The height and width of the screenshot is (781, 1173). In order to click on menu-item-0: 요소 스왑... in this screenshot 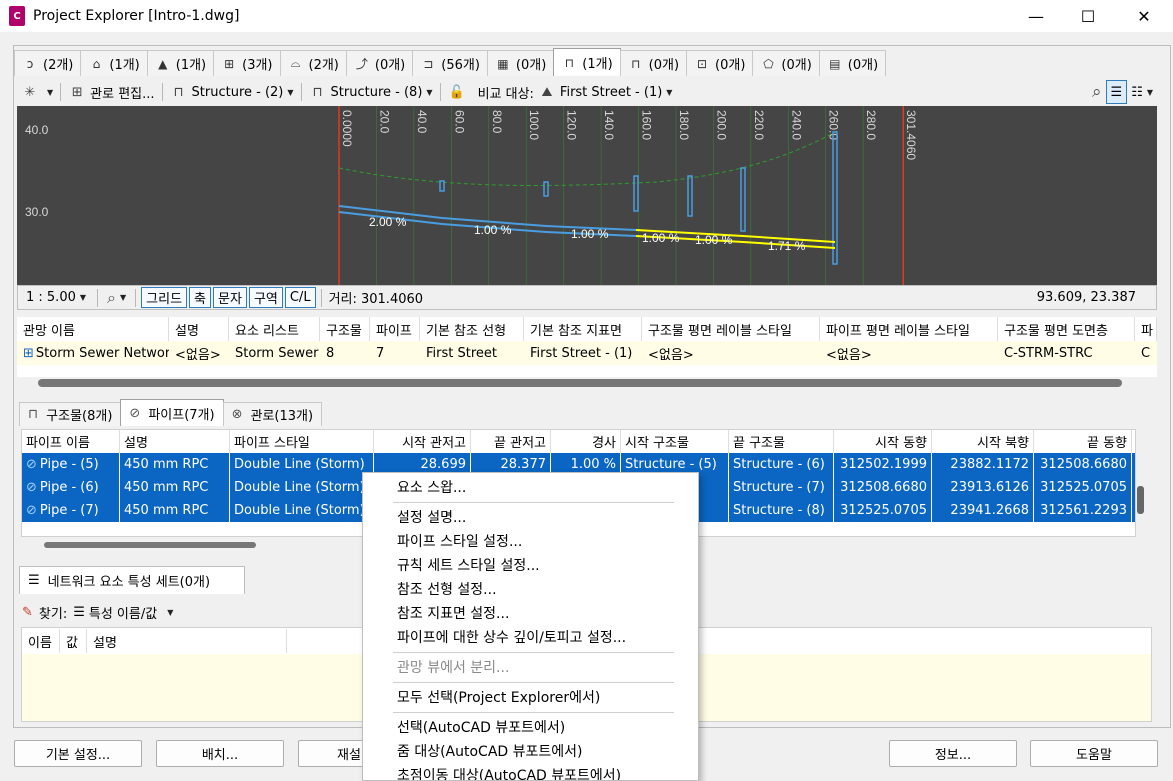, I will do `click(530, 487)`.